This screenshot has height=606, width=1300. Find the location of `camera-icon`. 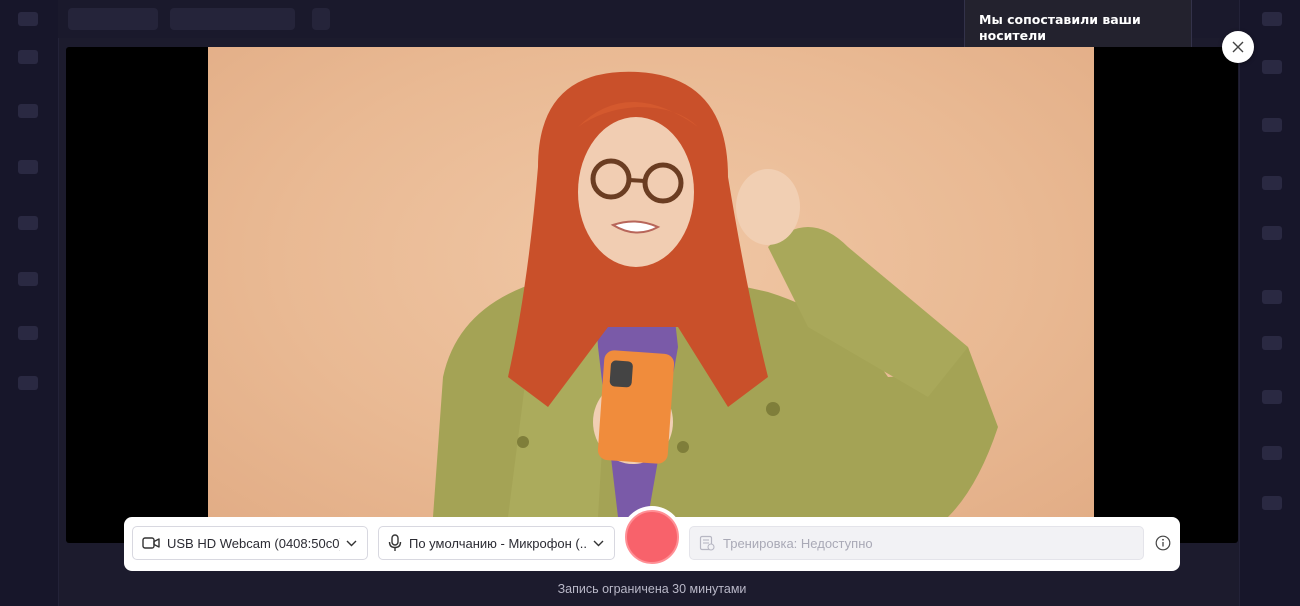

camera-icon is located at coordinates (151, 543).